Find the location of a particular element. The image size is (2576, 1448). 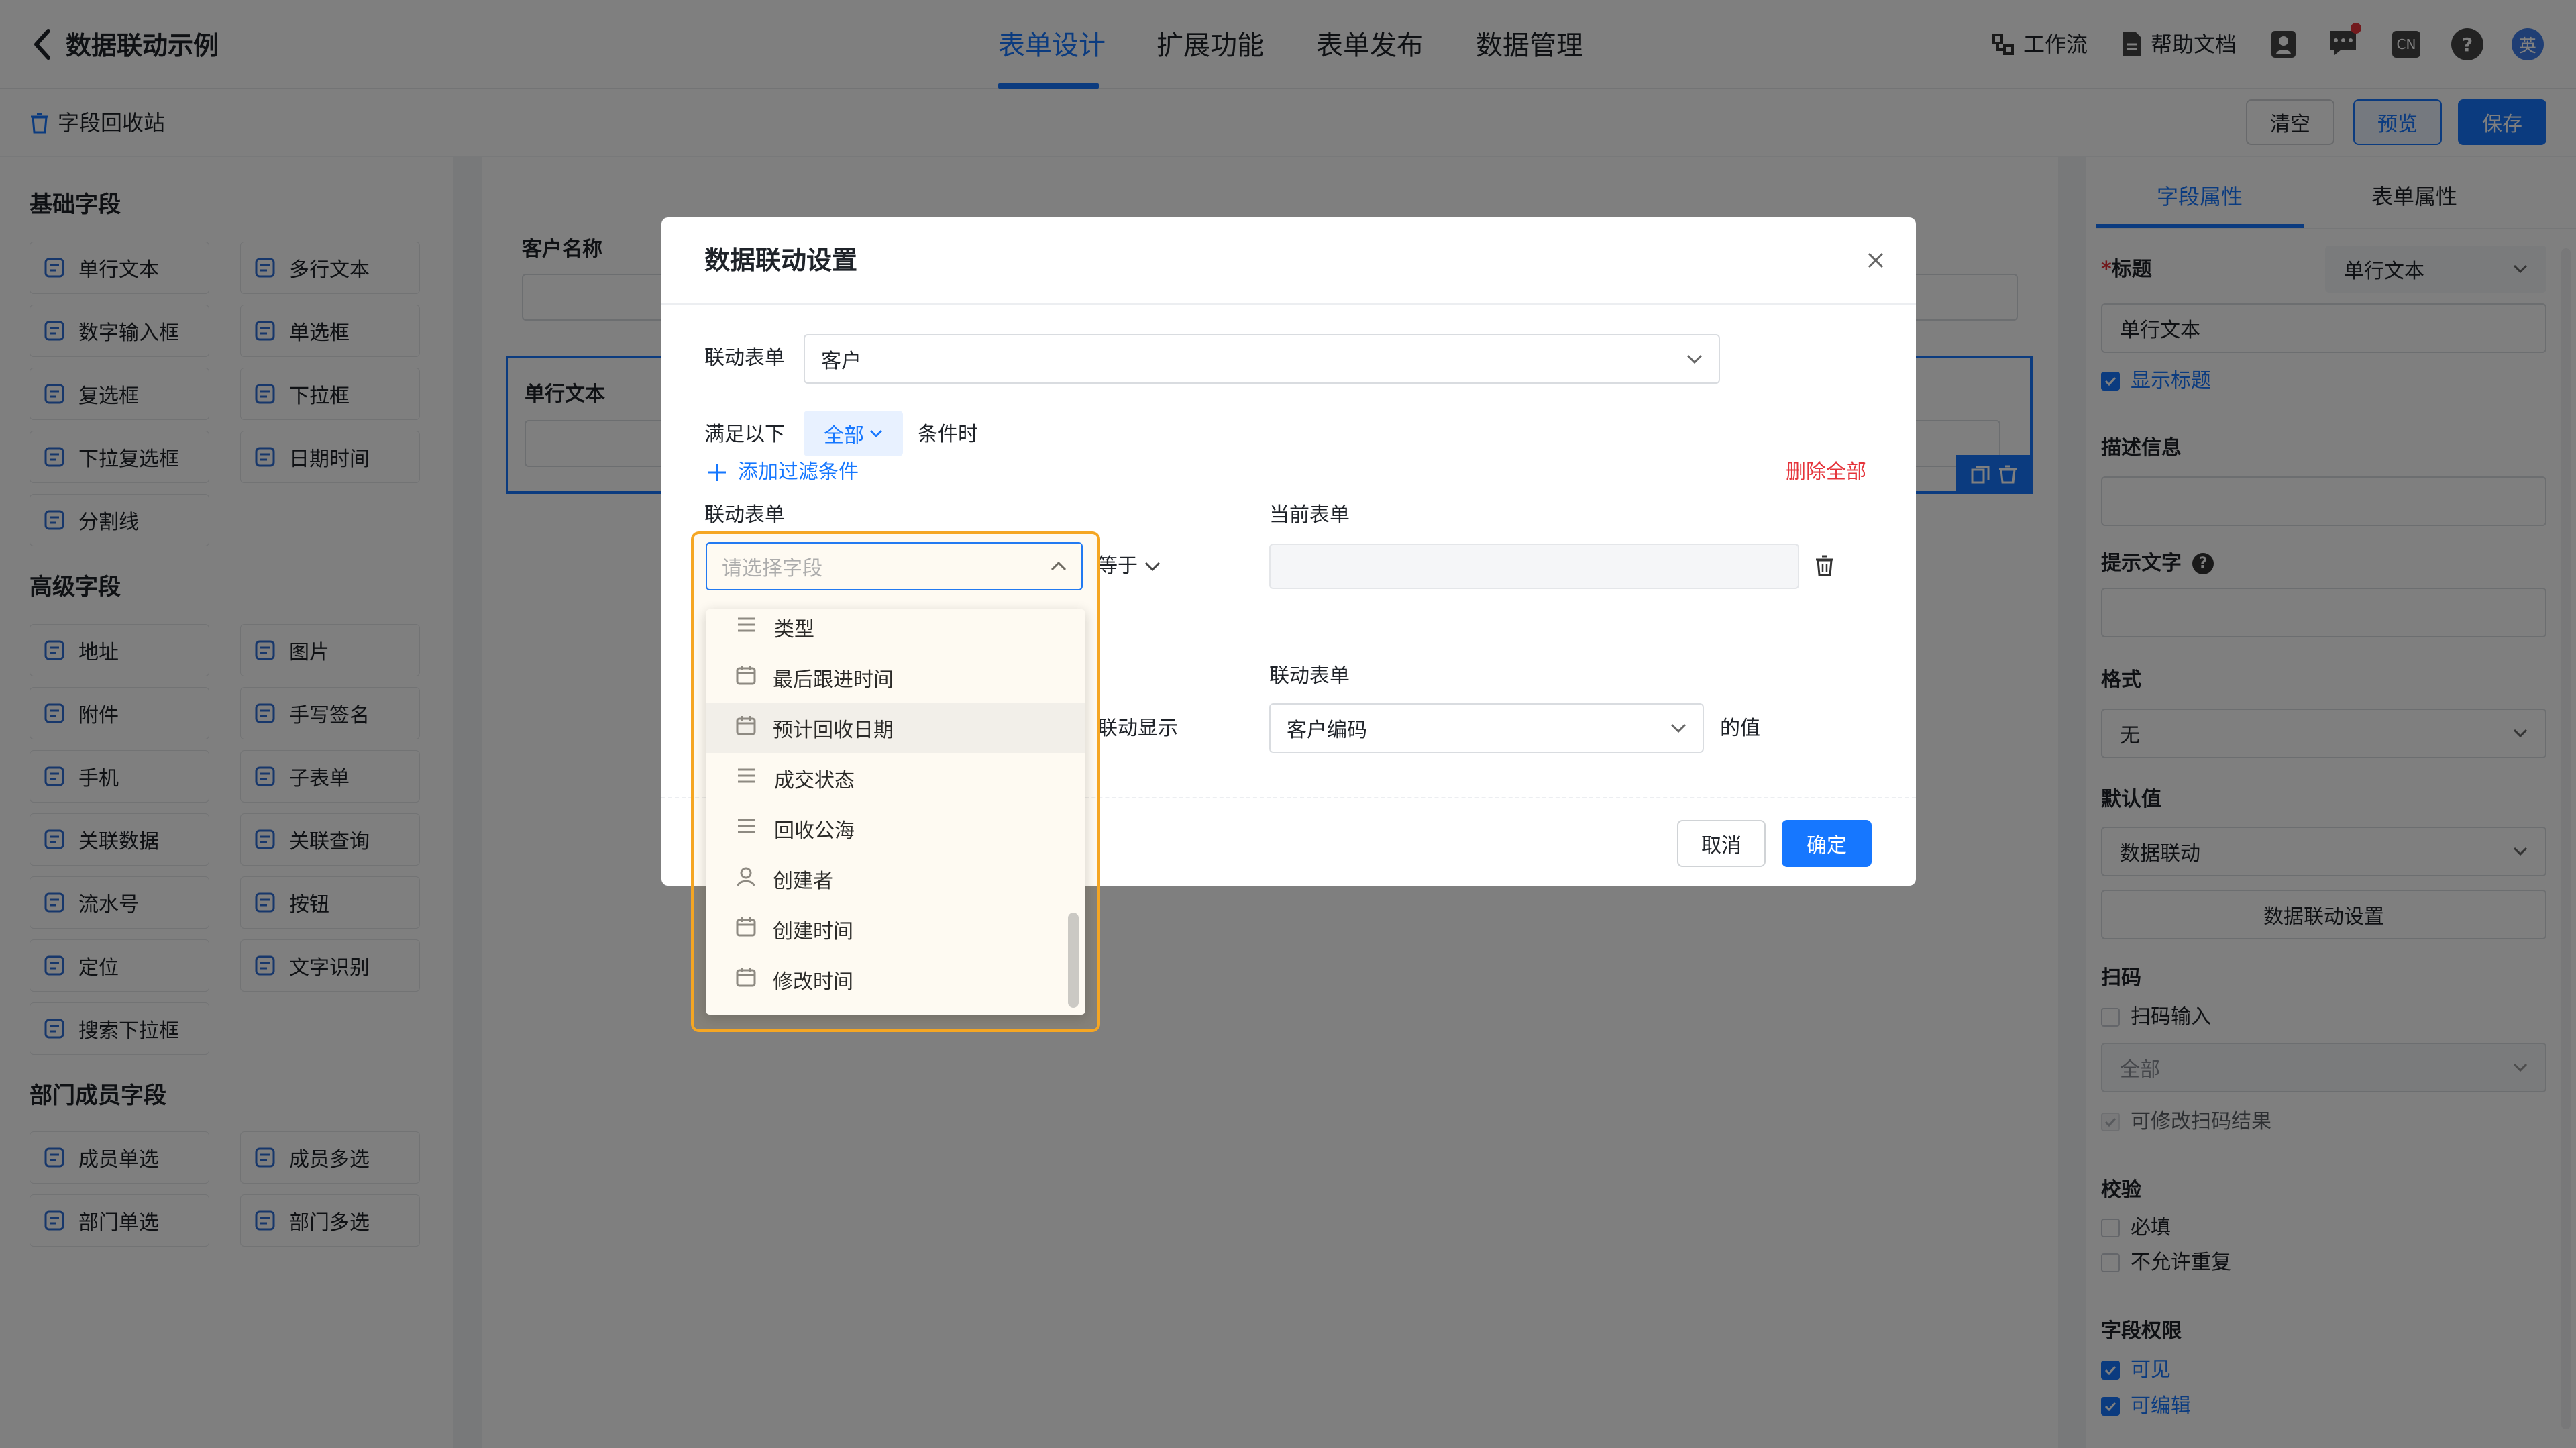

linked-display-label: 联动显示 is located at coordinates (1137, 728).